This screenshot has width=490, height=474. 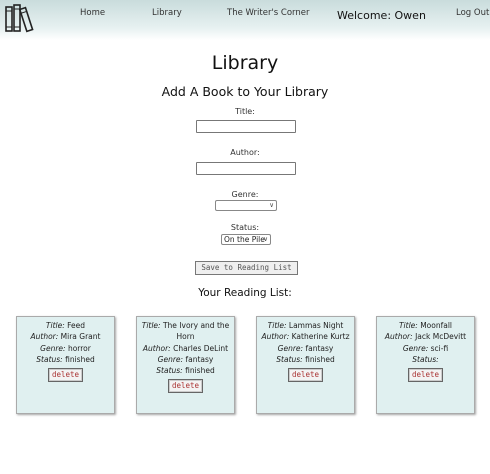 What do you see at coordinates (201, 348) in the screenshot?
I see `book-author-value: Charles DeLint` at bounding box center [201, 348].